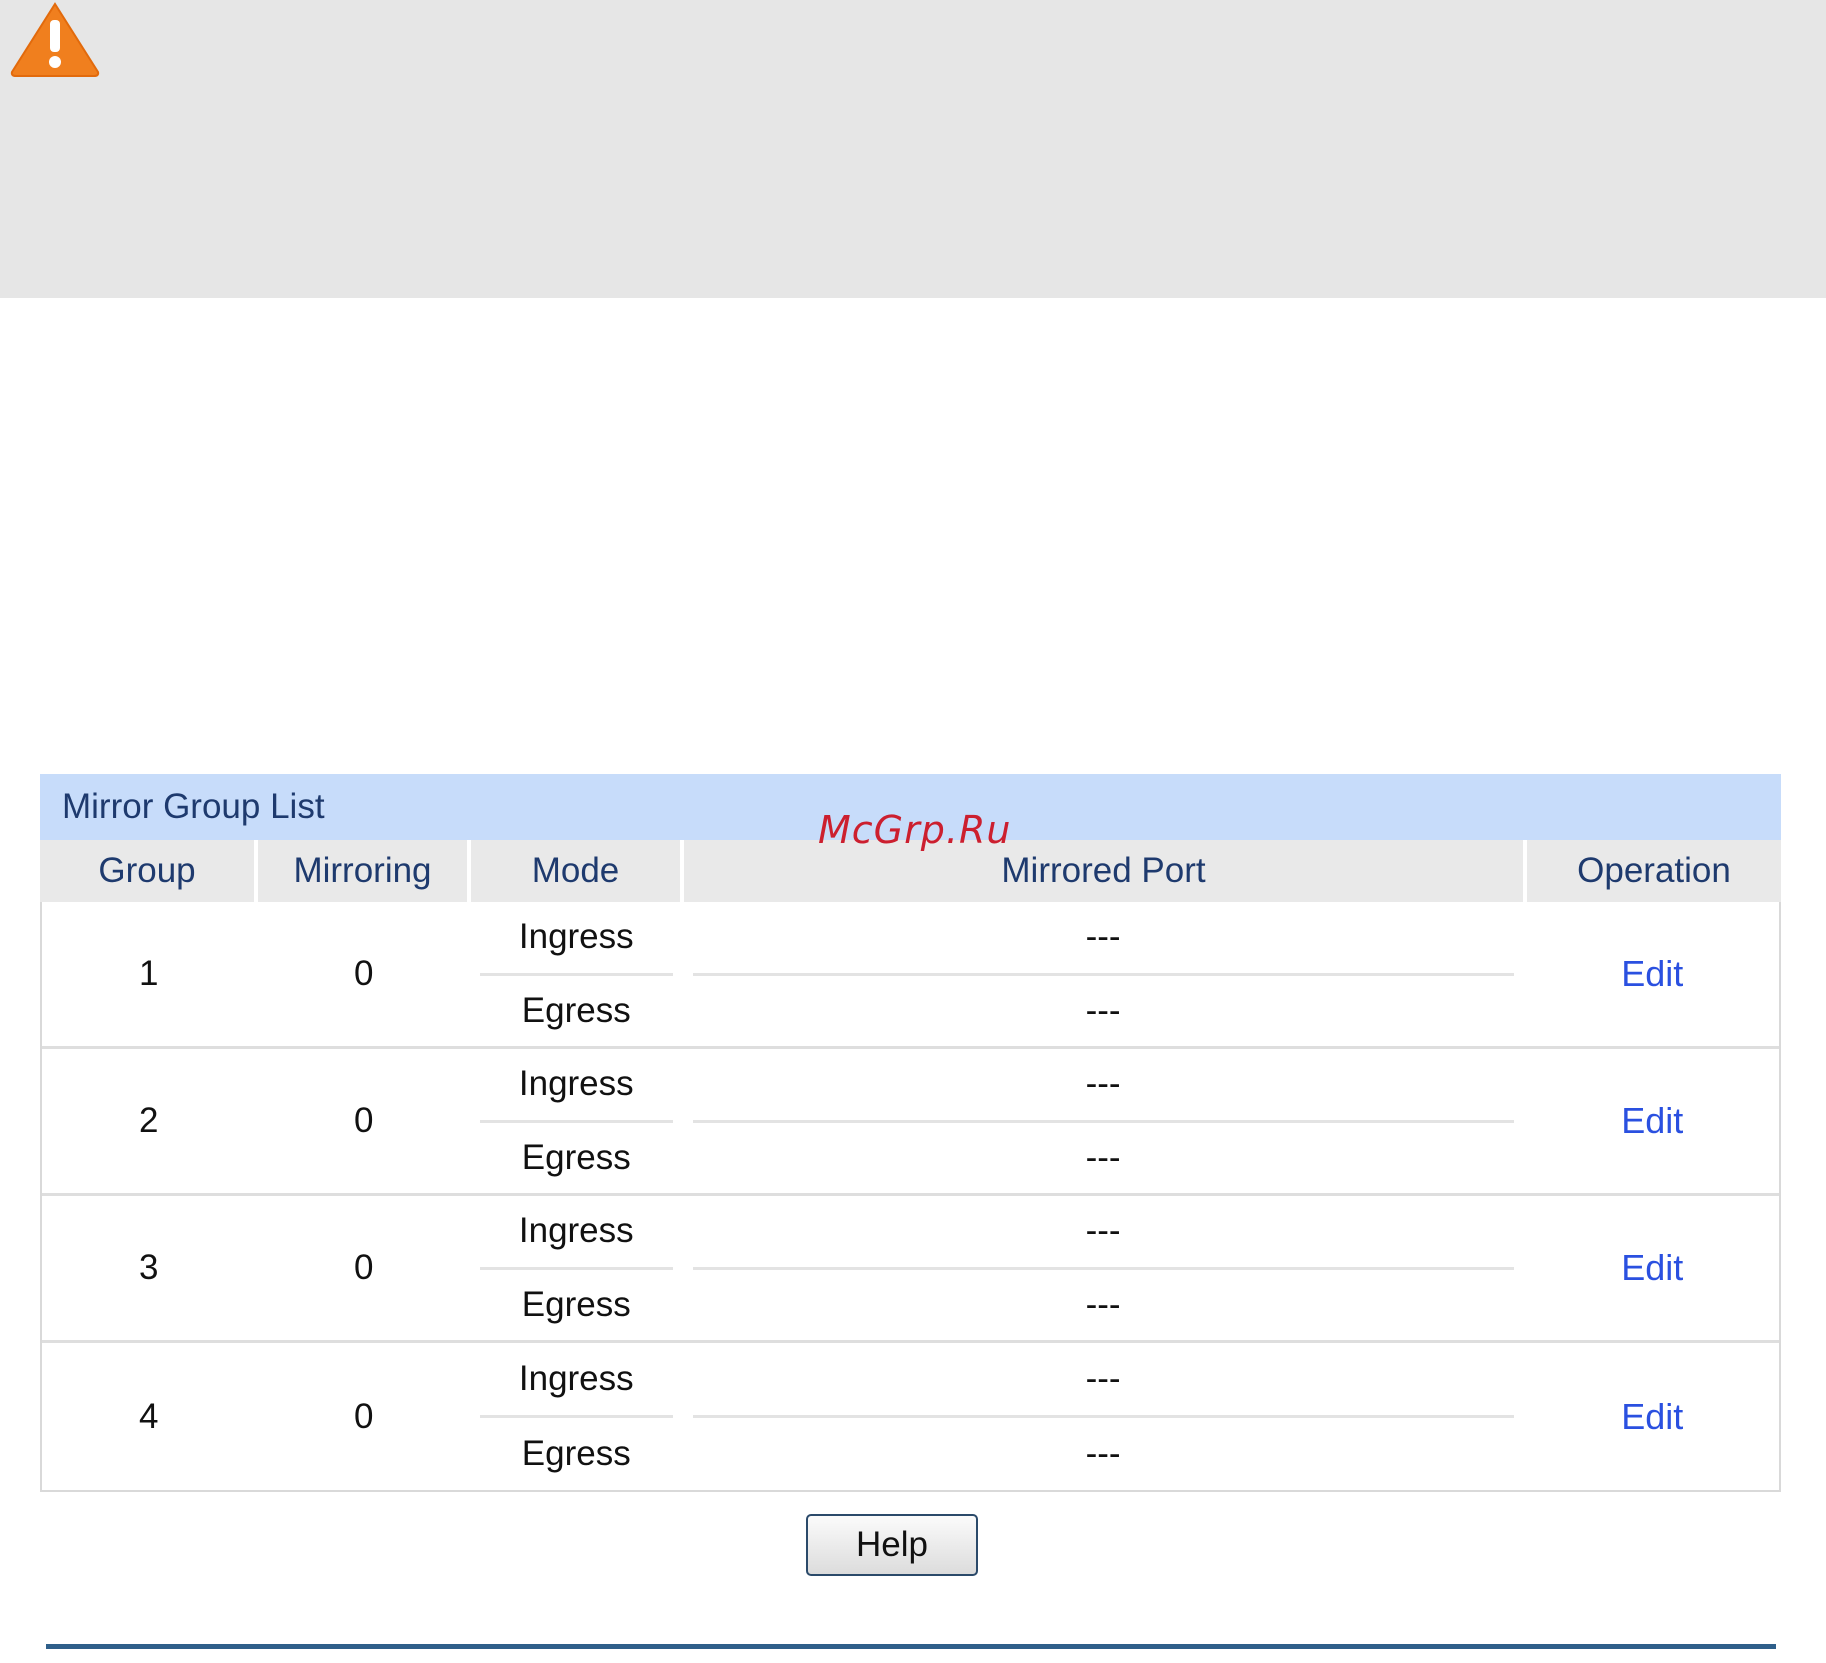 This screenshot has height=1663, width=1826. I want to click on bottom-divider, so click(911, 1646).